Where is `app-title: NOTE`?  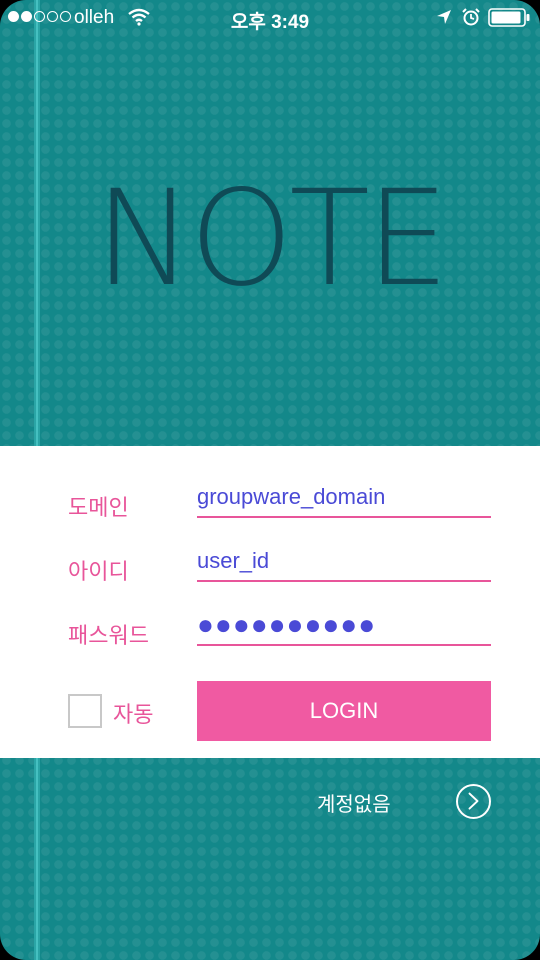
app-title: NOTE is located at coordinates (272, 239).